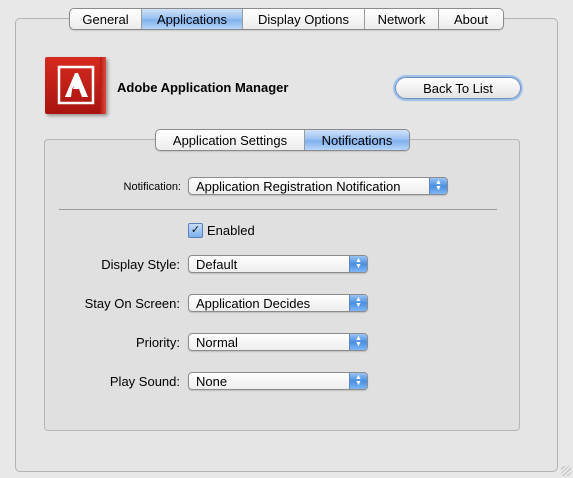  I want to click on notification-select: Application Registration Notification ▲ ▼, so click(318, 186).